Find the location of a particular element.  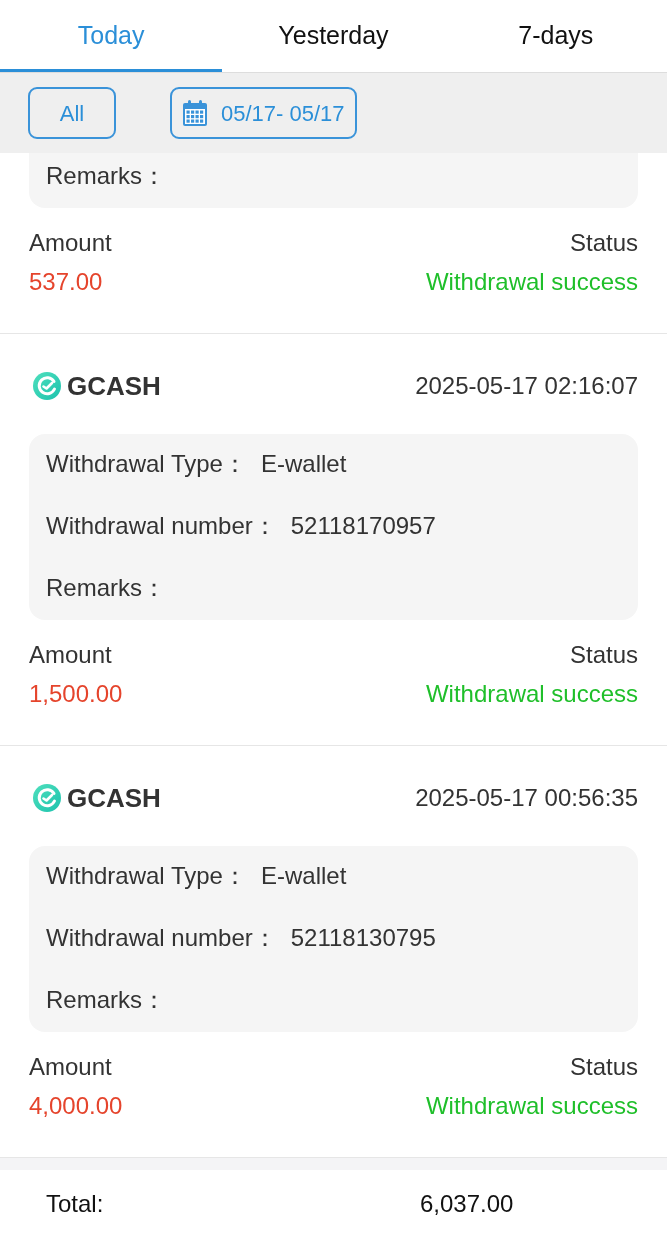

detail-value: 52118170957 is located at coordinates (363, 526).